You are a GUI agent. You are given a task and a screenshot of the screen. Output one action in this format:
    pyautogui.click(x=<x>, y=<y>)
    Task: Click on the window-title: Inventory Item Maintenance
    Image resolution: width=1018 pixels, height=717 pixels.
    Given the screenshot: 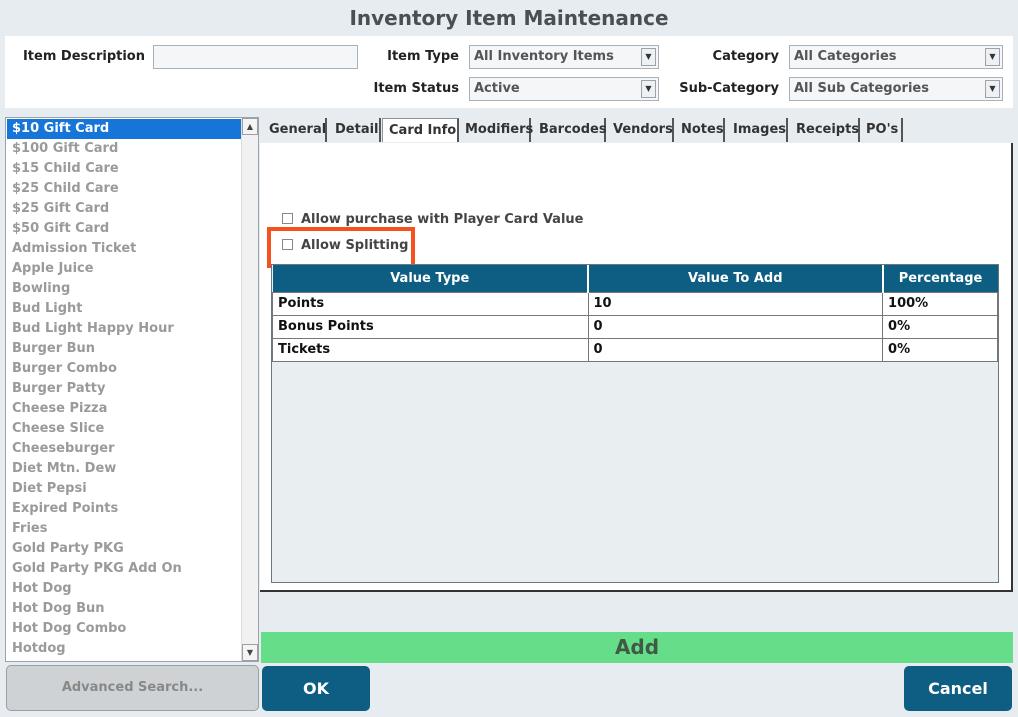 What is the action you would take?
    pyautogui.click(x=509, y=18)
    